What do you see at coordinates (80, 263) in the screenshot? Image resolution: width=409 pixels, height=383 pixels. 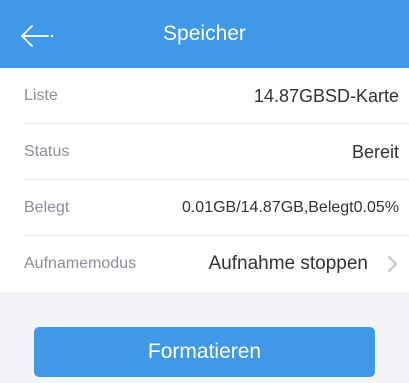 I see `recording-mode-label: Aufnamemodus` at bounding box center [80, 263].